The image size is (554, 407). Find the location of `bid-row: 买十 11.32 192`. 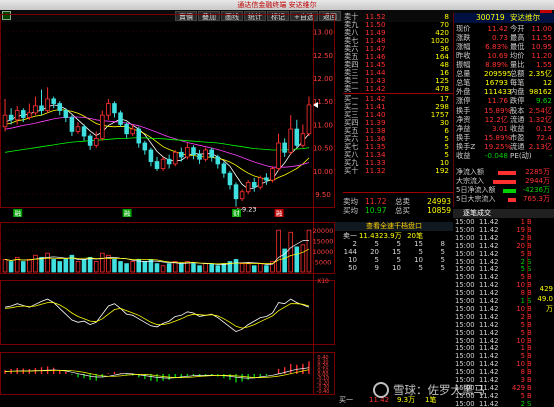

bid-row: 买十 11.32 192 is located at coordinates (394, 171).